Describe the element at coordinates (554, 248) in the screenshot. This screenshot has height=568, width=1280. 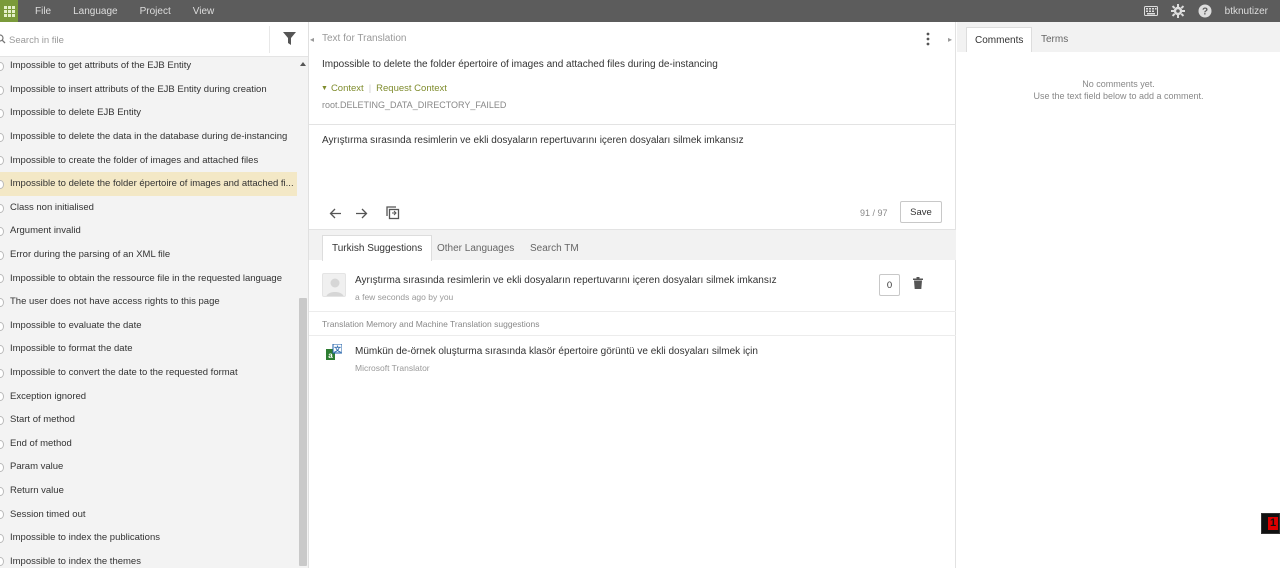
I see `tab-search-tm: Search TM` at that location.